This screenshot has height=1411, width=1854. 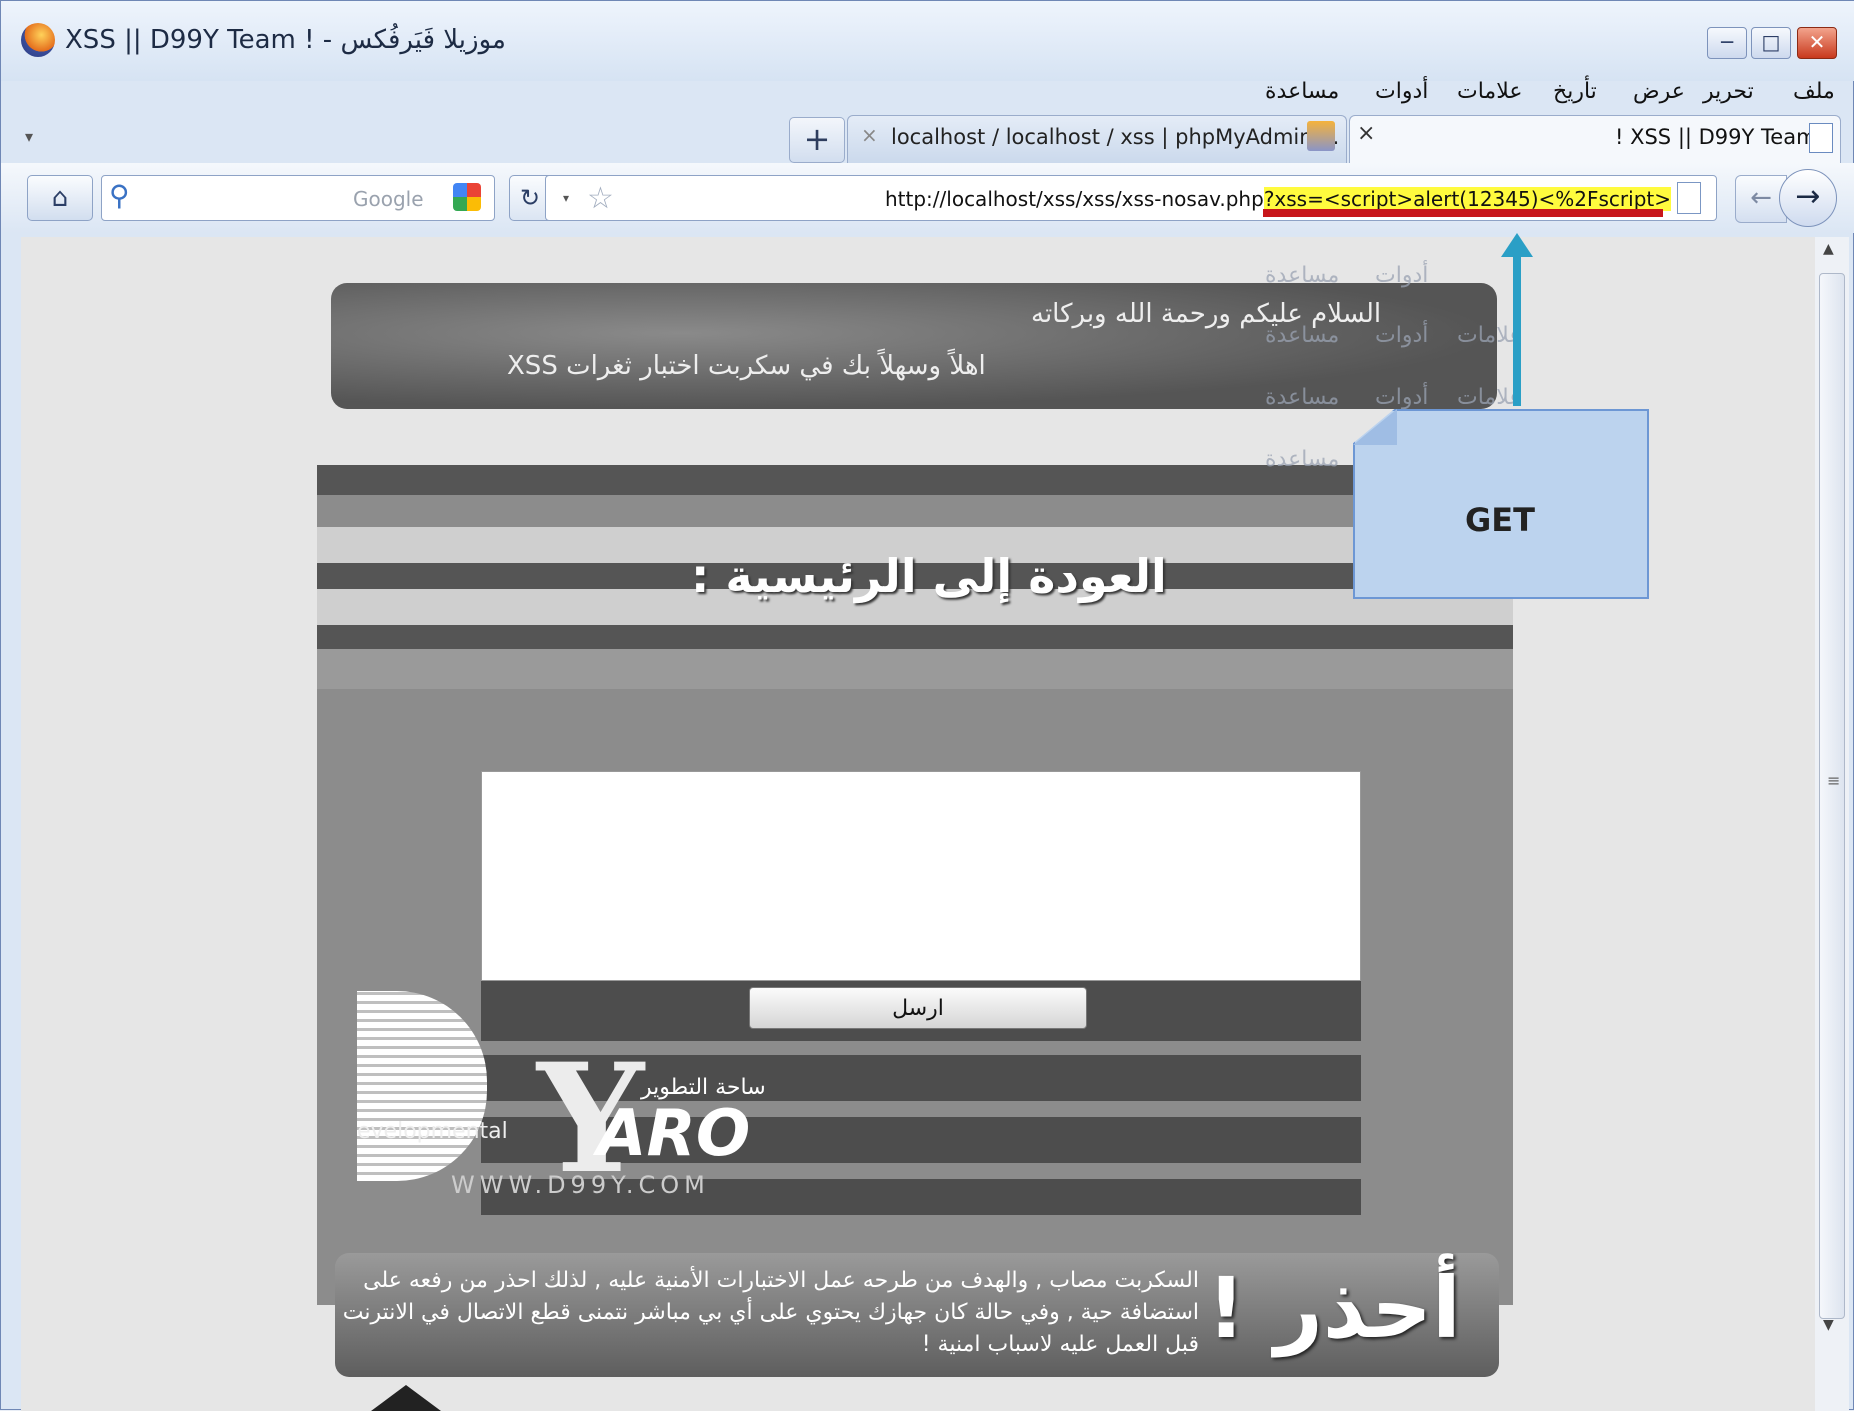 What do you see at coordinates (1817, 43) in the screenshot?
I see `close-window-button: ✕` at bounding box center [1817, 43].